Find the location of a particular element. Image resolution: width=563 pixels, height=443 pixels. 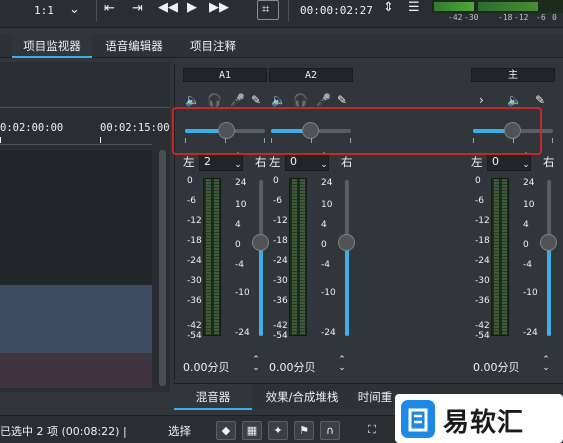

monitor-tabbar: 项目监视器 语音编辑器 项目注释 is located at coordinates (281, 46).